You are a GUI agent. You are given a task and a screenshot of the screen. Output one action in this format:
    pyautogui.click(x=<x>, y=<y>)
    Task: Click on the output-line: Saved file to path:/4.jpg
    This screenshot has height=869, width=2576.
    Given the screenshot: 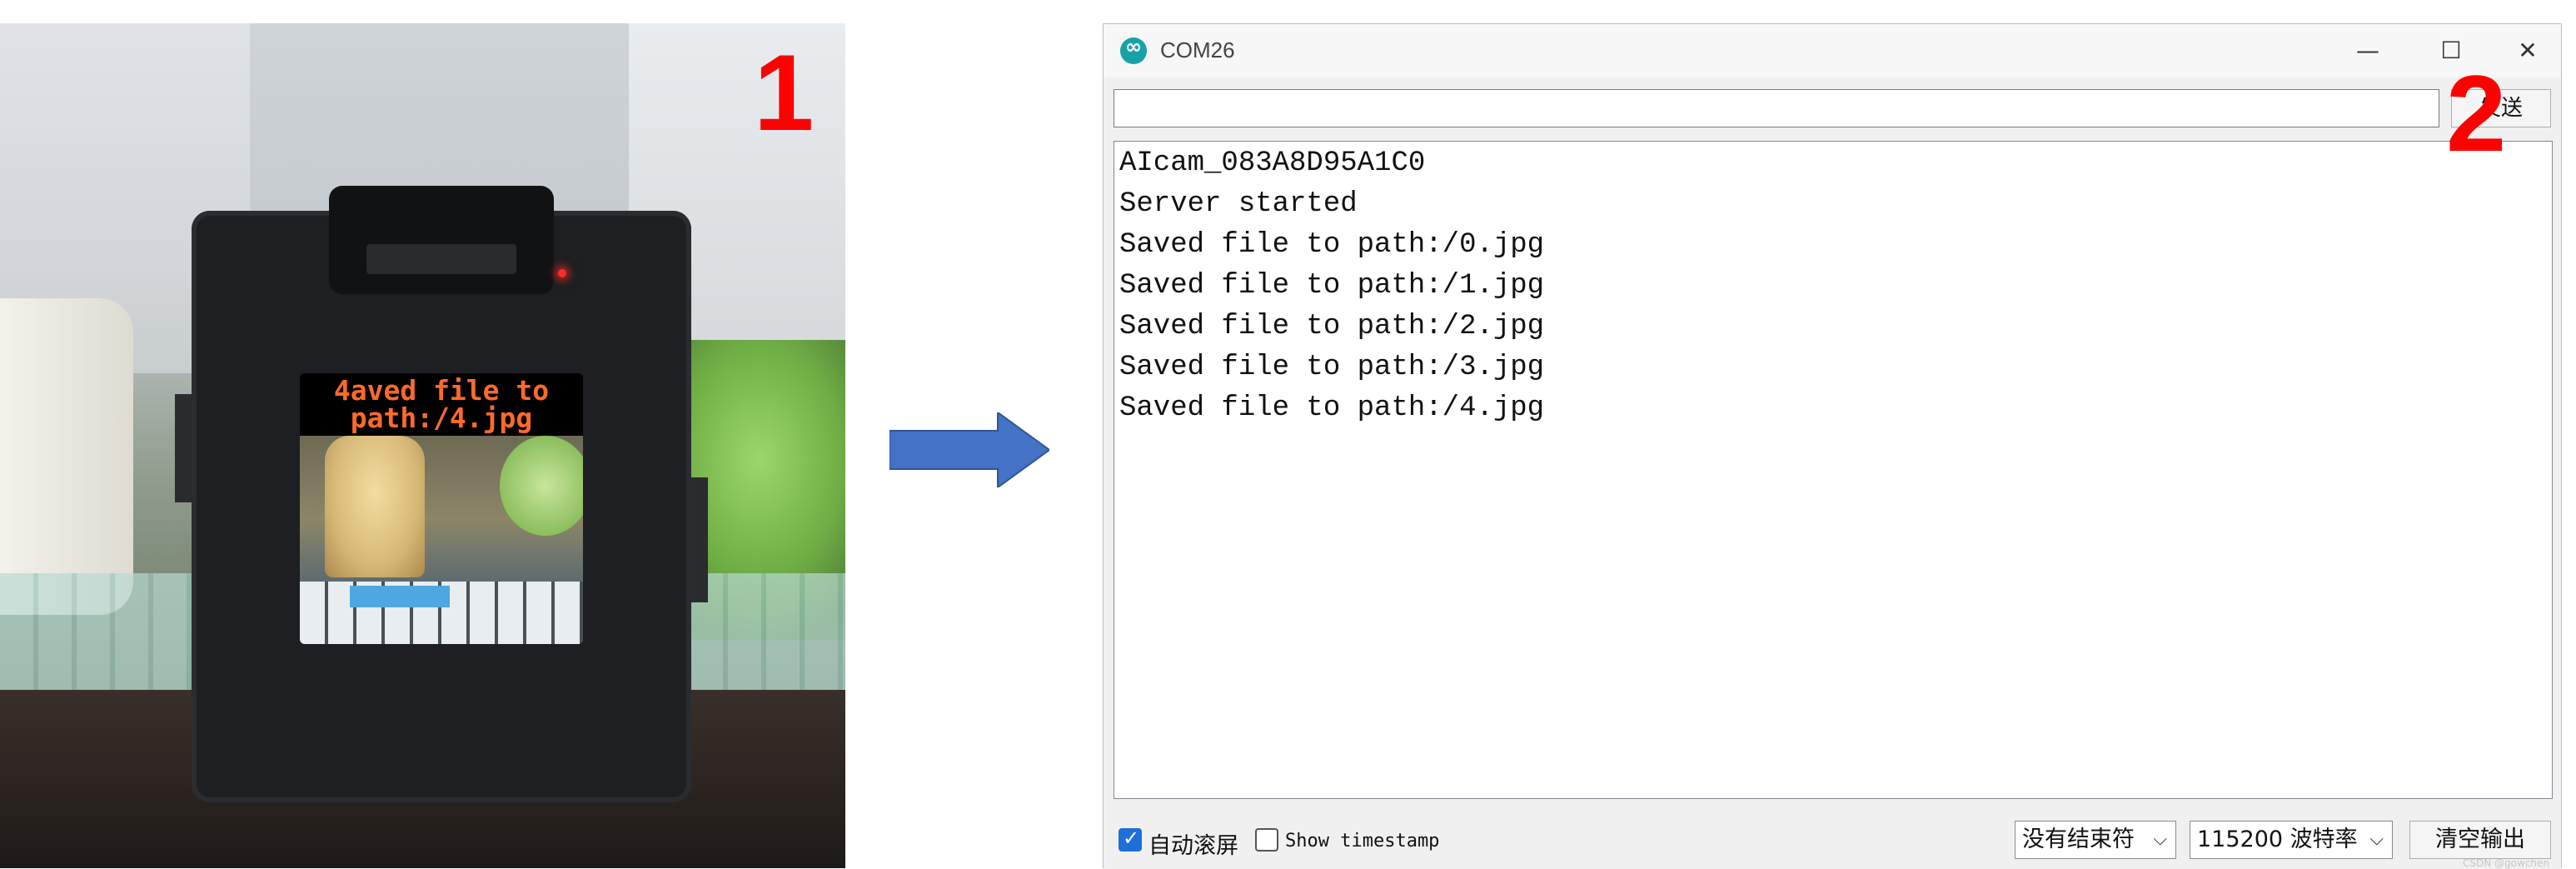 What is the action you would take?
    pyautogui.click(x=1332, y=408)
    